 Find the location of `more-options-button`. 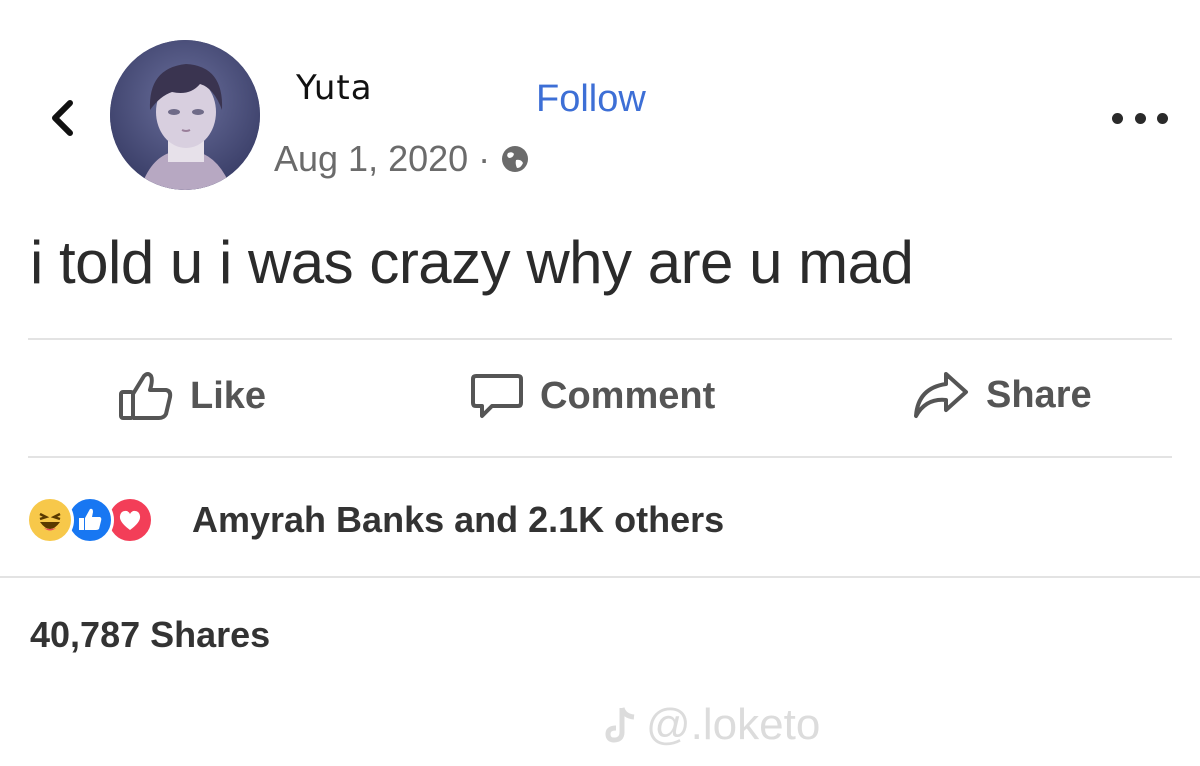

more-options-button is located at coordinates (1140, 118).